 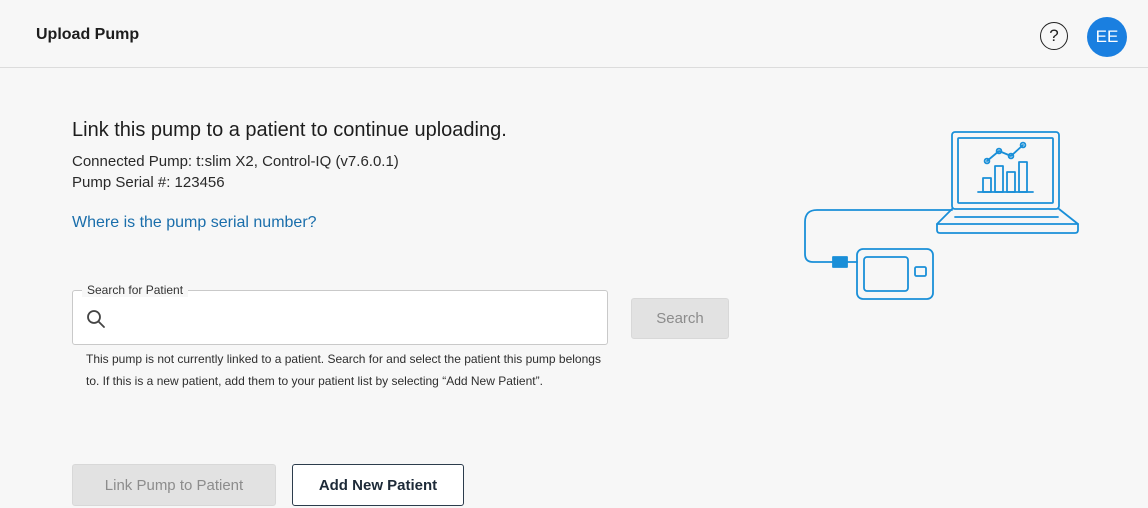 What do you see at coordinates (96, 319) in the screenshot?
I see `search-icon` at bounding box center [96, 319].